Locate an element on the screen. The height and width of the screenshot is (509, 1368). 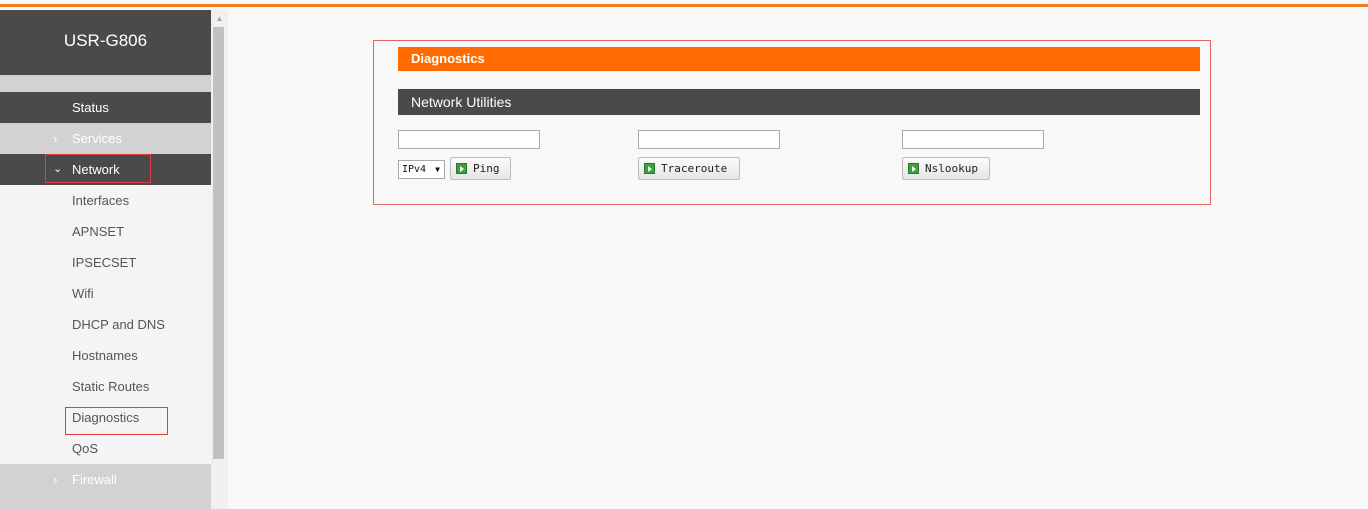
sidebar-item-status: Status is located at coordinates (105, 107).